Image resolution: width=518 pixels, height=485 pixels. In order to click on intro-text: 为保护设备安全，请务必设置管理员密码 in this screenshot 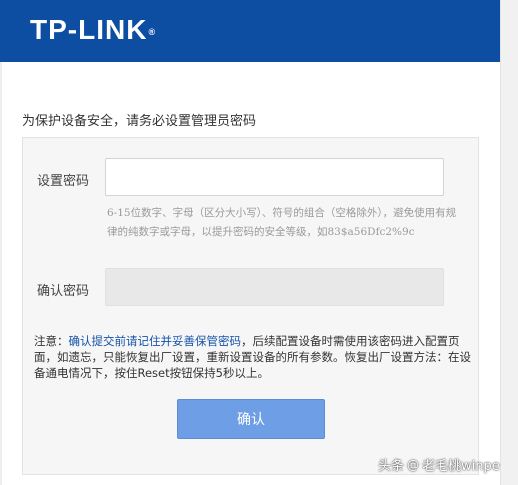, I will do `click(139, 121)`.